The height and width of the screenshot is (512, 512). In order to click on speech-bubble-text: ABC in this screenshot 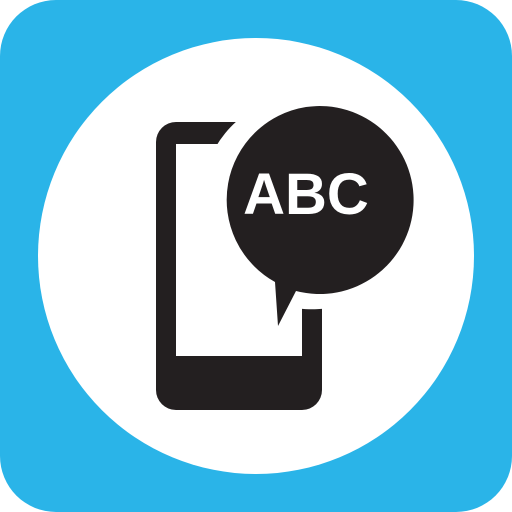, I will do `click(306, 194)`.